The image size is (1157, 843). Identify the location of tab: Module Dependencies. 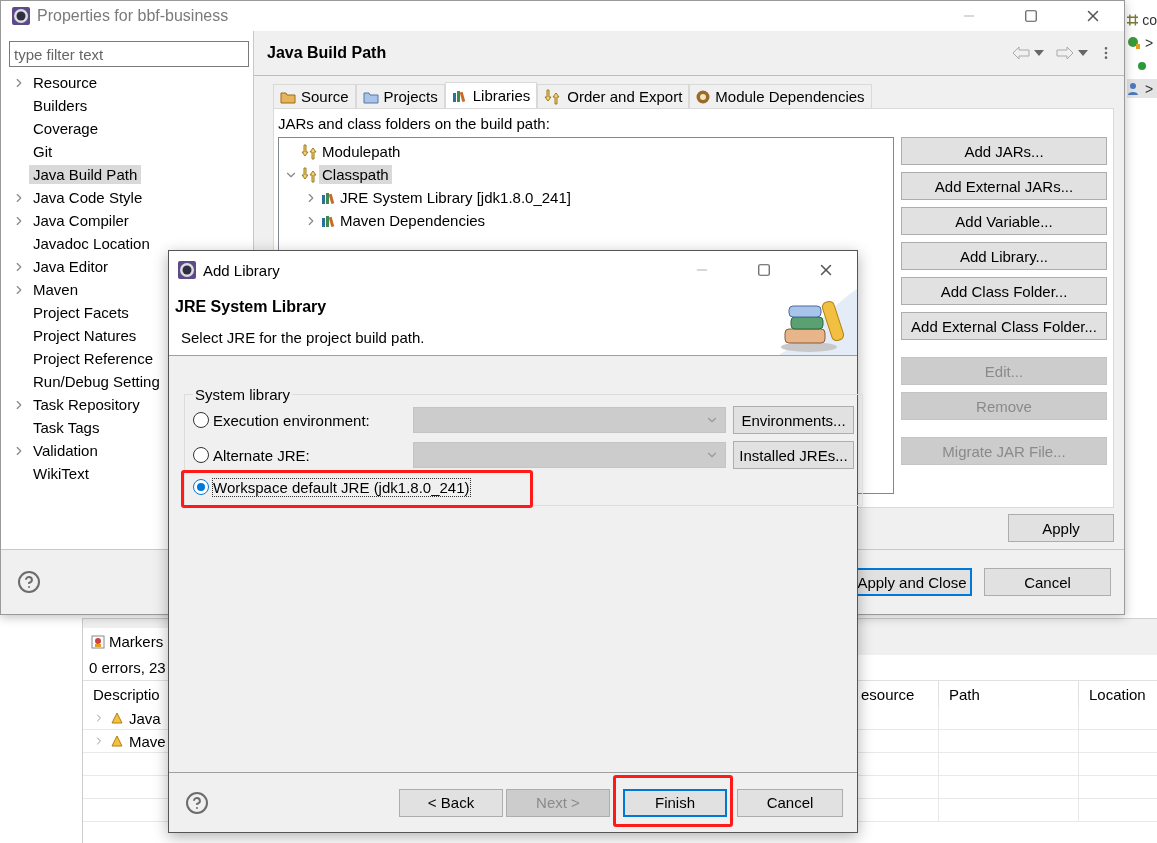
(780, 96).